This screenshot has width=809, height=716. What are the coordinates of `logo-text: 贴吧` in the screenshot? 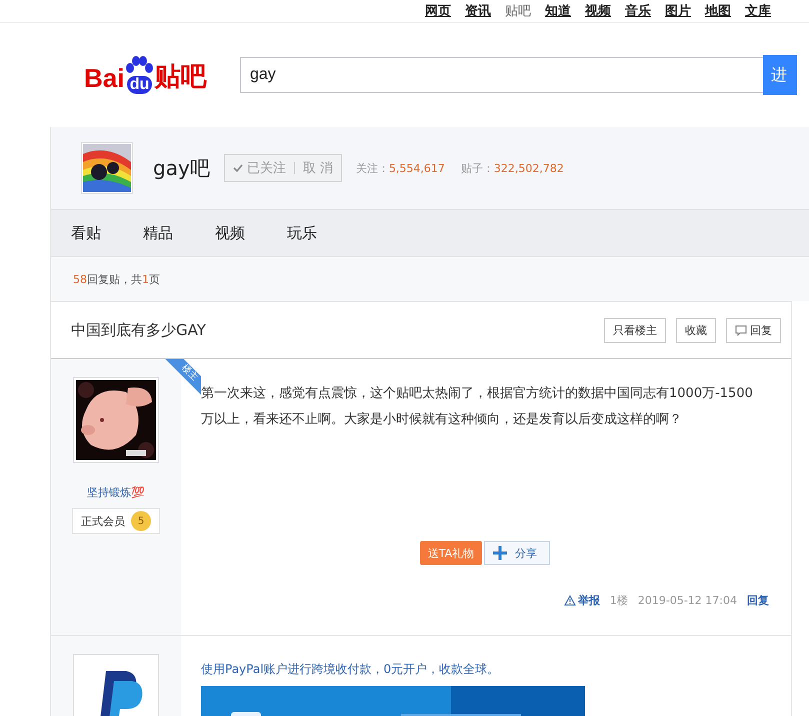 It's located at (180, 76).